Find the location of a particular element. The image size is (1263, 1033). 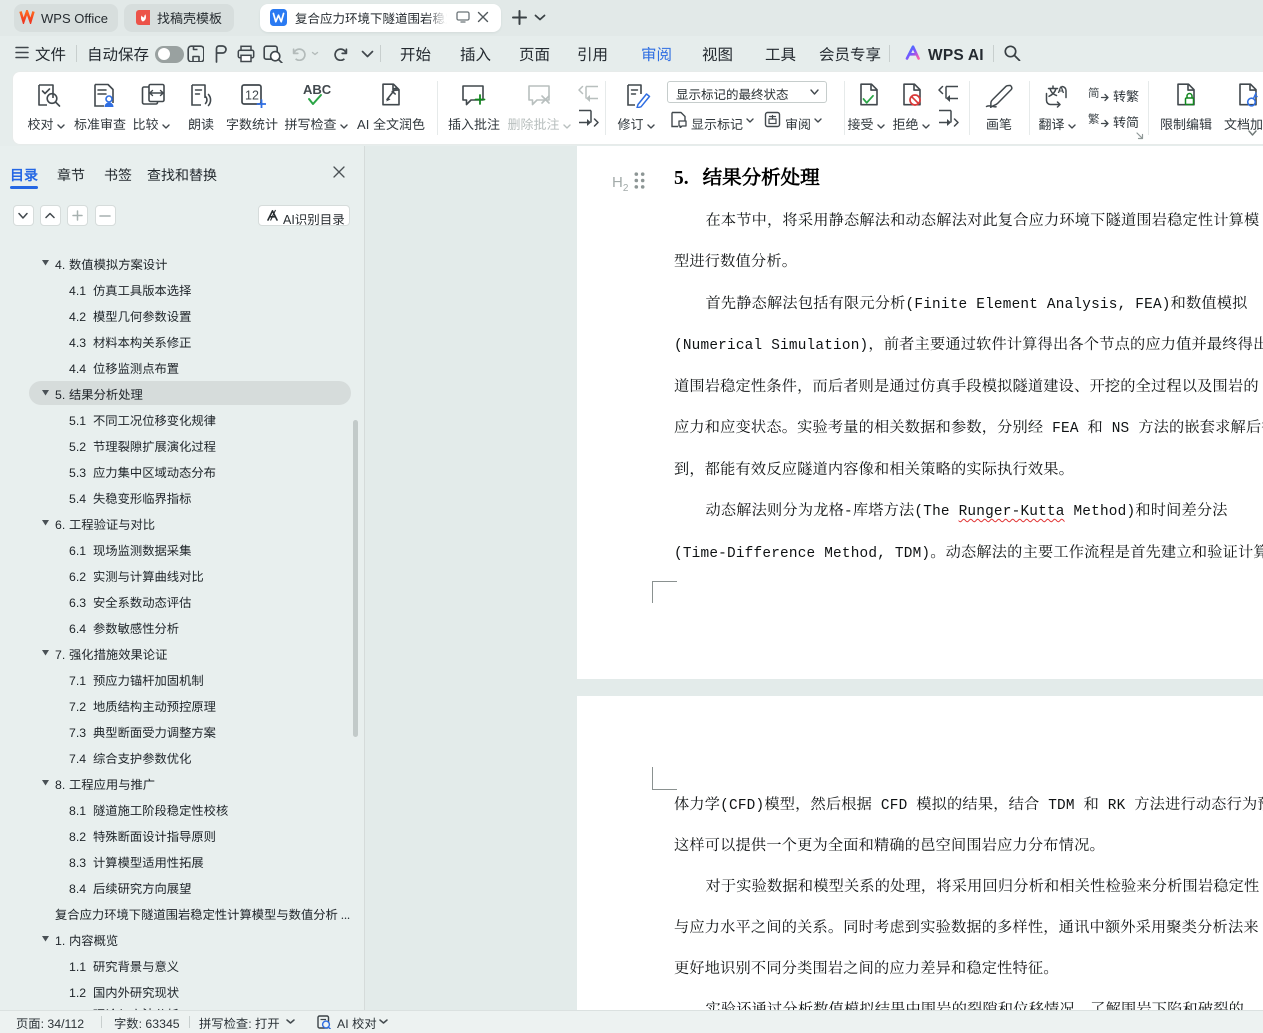

svg-text: 简 is located at coordinates (1094, 93).